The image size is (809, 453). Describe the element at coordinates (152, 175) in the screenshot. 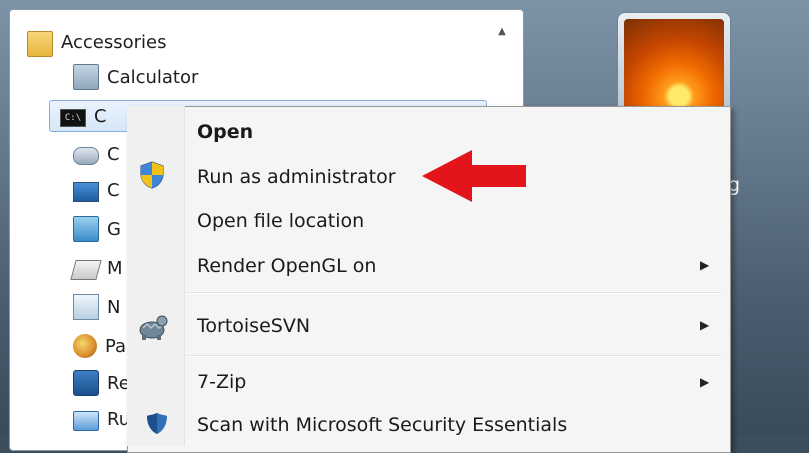

I see `uac-shield-icon` at that location.